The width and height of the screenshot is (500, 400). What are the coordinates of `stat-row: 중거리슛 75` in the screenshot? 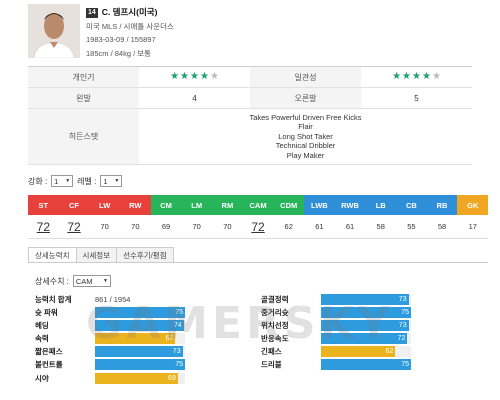 It's located at (368, 312).